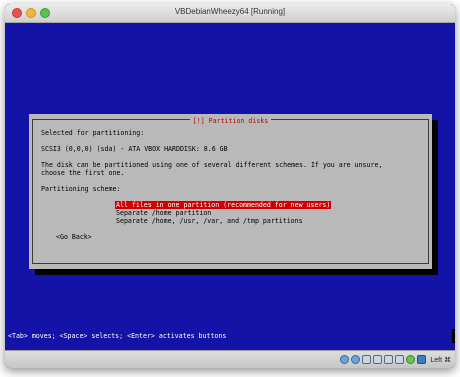 The image size is (460, 377). Describe the element at coordinates (93, 133) in the screenshot. I see `selected-label: Selected for partitioning:` at that location.